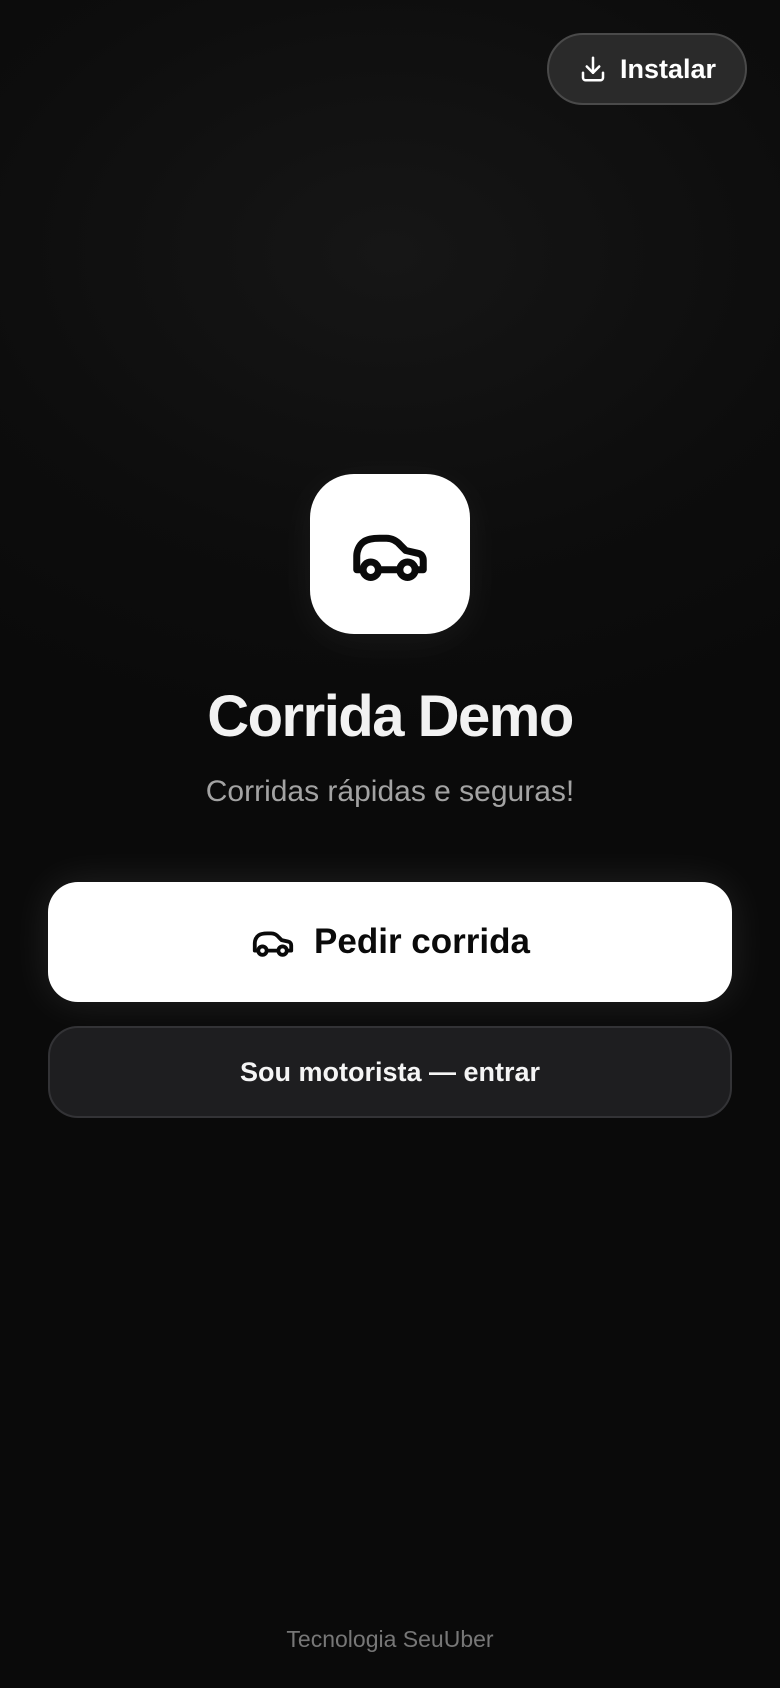 This screenshot has width=780, height=1688. I want to click on driver-login-button: Sou motorista — entrar, so click(390, 1072).